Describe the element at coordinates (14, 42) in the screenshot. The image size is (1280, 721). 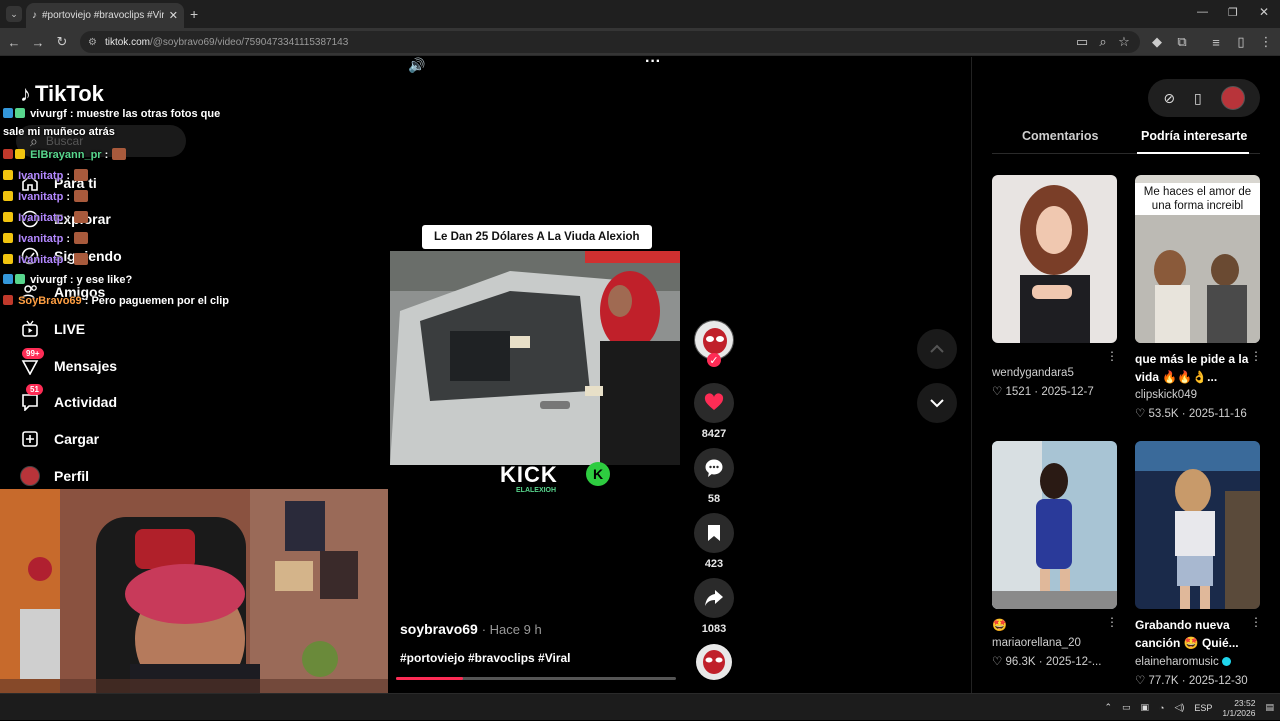
I see `back-button: ←` at that location.